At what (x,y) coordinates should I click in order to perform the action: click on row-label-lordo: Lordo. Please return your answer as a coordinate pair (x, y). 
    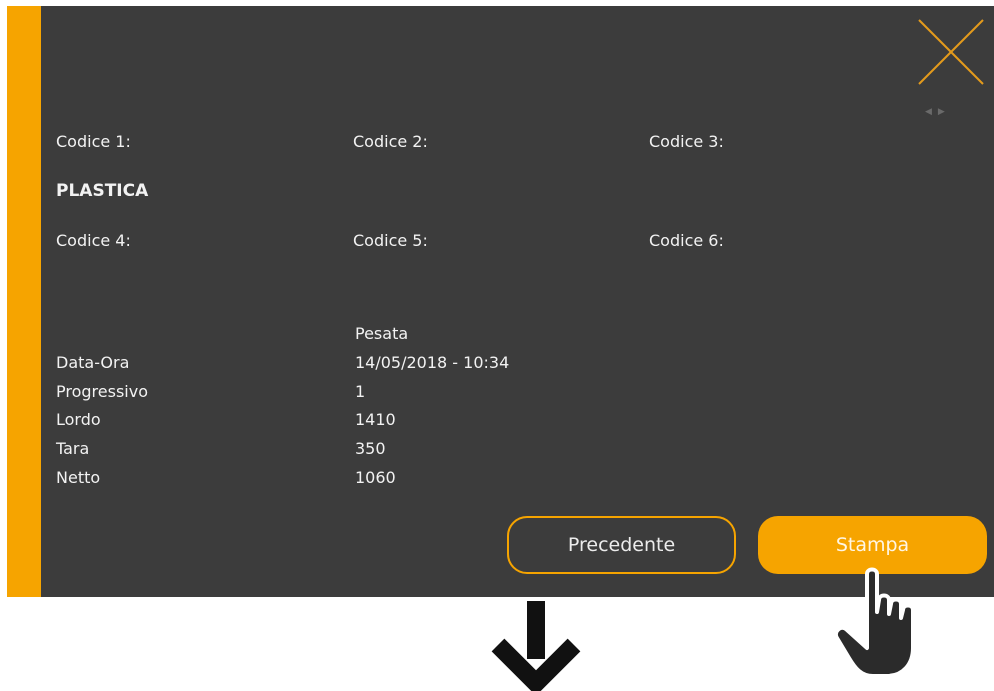
    Looking at the image, I should click on (78, 419).